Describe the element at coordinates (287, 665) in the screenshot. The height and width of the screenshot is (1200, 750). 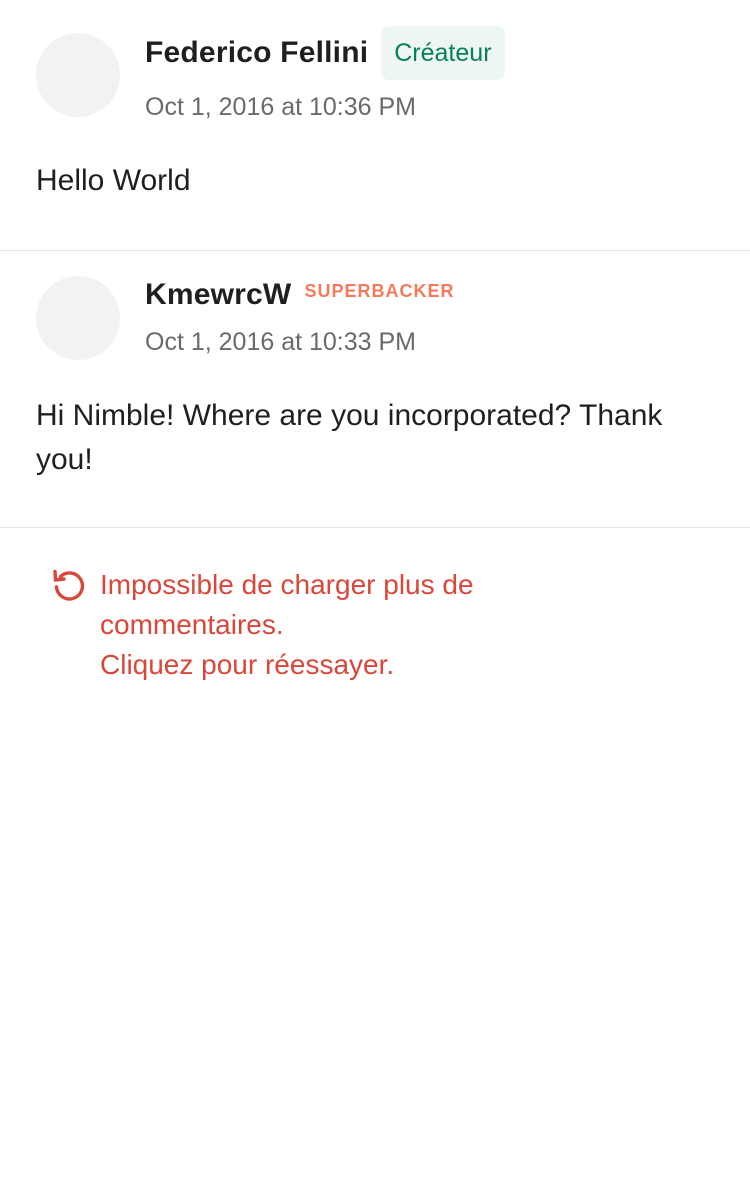
I see `retry-link: Cliquez pour réessayer.` at that location.